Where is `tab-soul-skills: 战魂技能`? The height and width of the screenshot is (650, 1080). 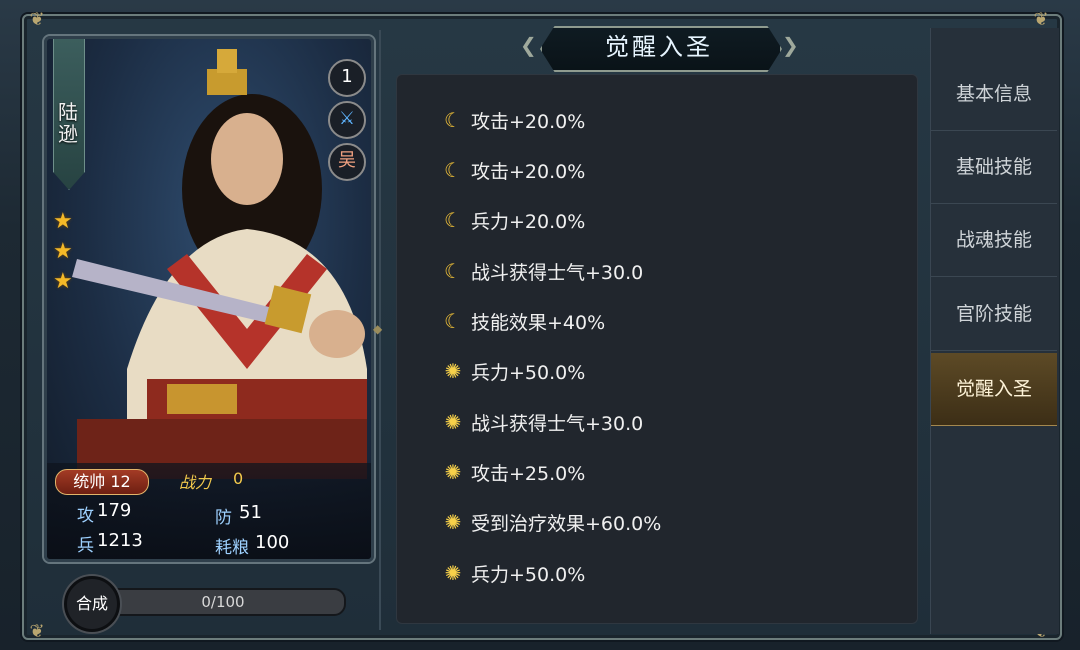 tab-soul-skills: 战魂技能 is located at coordinates (994, 240).